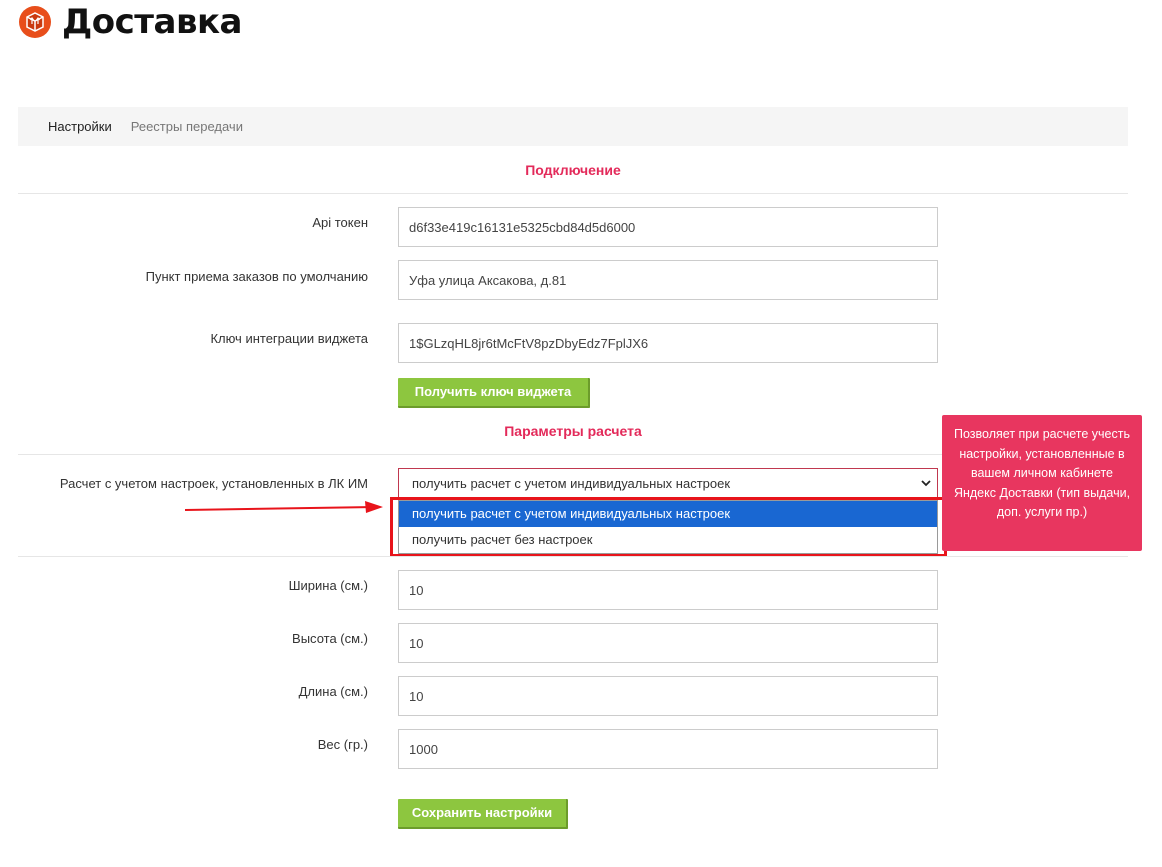 The image size is (1162, 867). Describe the element at coordinates (668, 343) in the screenshot. I see `widget-key-input` at that location.